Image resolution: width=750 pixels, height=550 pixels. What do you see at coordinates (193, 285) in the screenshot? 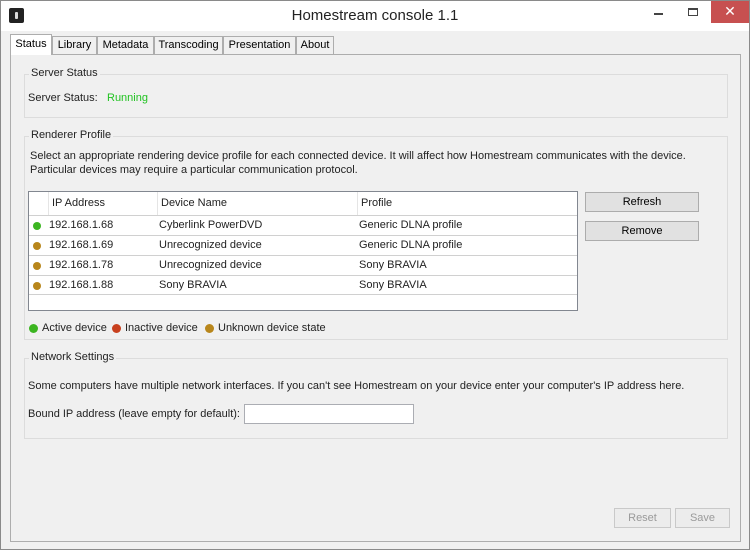
I see `cell-device: Sony BRAVIA` at bounding box center [193, 285].